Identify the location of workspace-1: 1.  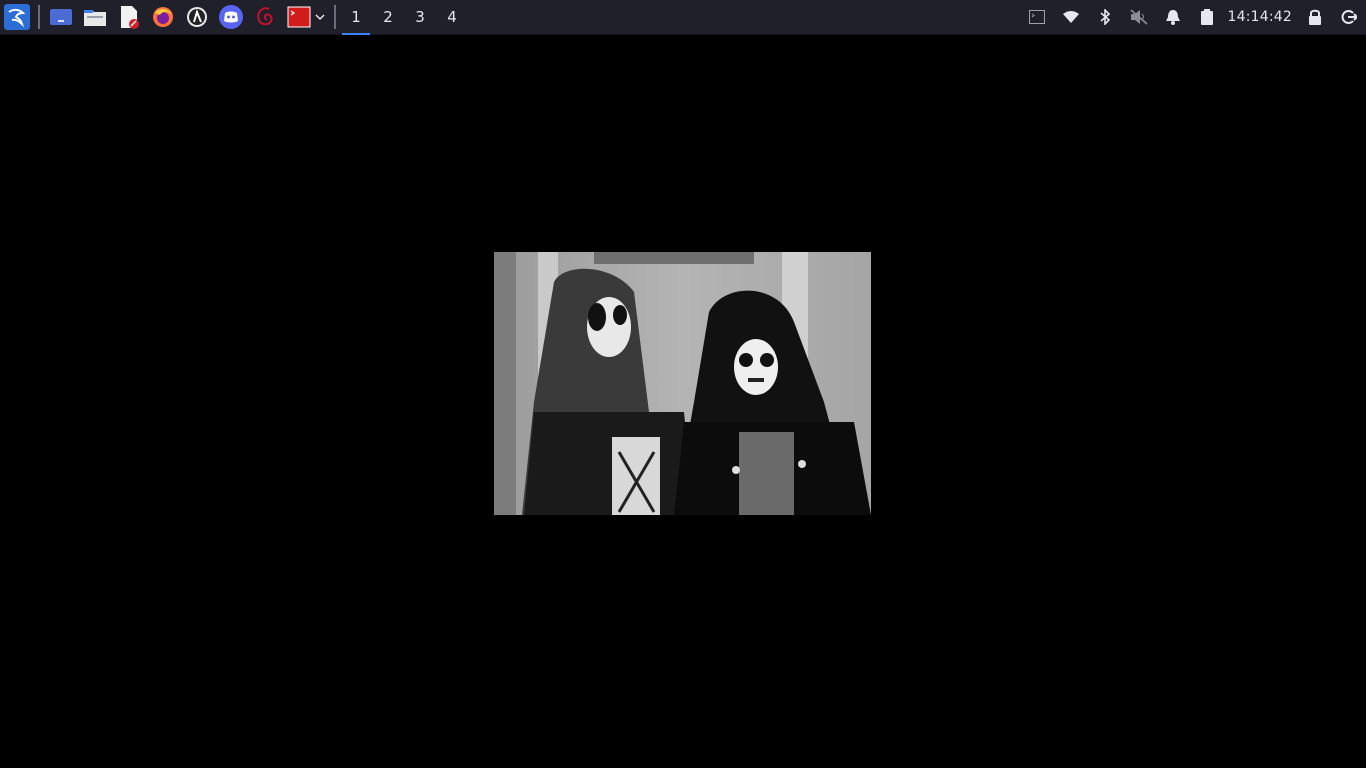
(356, 17).